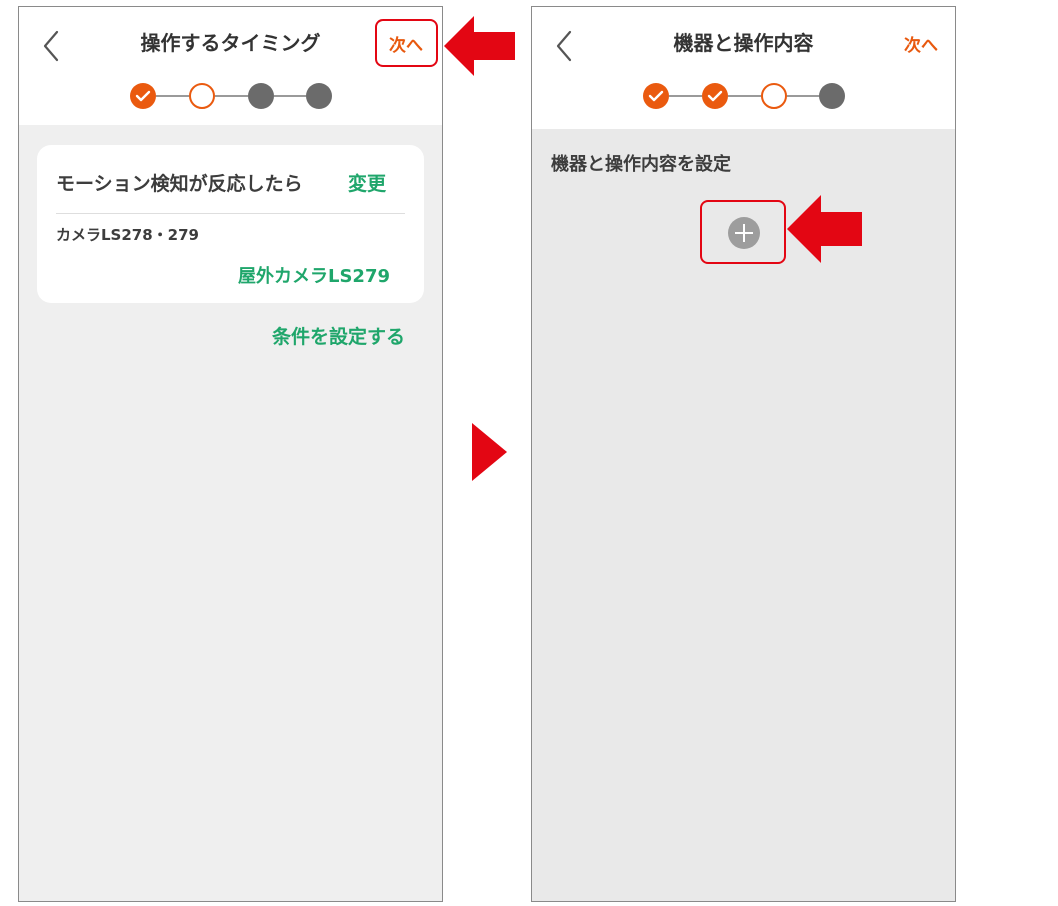 This screenshot has width=1058, height=906. I want to click on condition-title: モーション検知が反応したら, so click(179, 184).